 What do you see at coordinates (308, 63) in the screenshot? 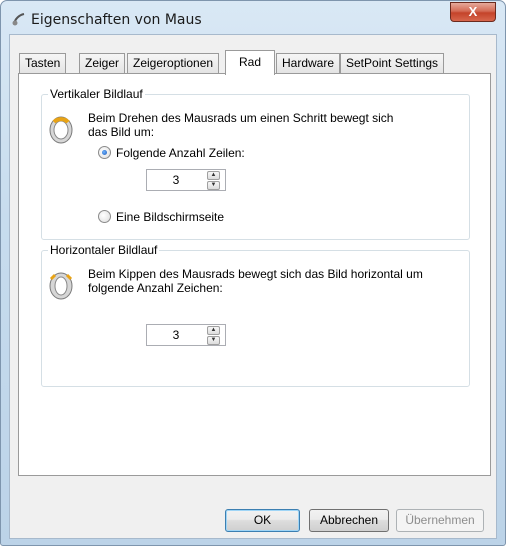
I see `tab-hardware: Hardware` at bounding box center [308, 63].